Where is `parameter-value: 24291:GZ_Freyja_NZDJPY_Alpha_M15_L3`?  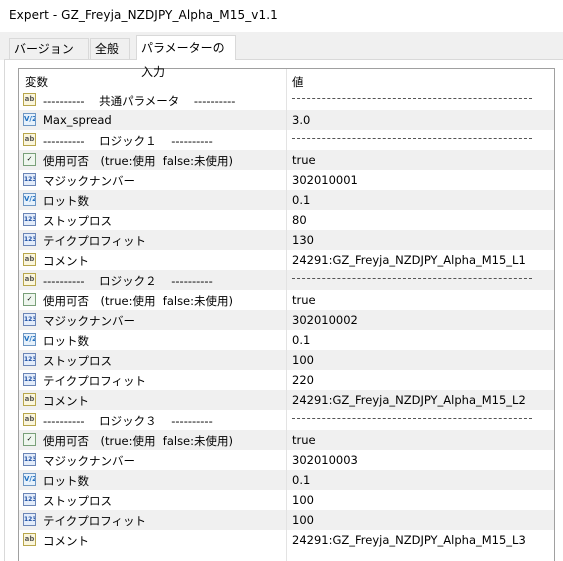 parameter-value: 24291:GZ_Freyja_NZDJPY_Alpha_M15_L3 is located at coordinates (409, 540).